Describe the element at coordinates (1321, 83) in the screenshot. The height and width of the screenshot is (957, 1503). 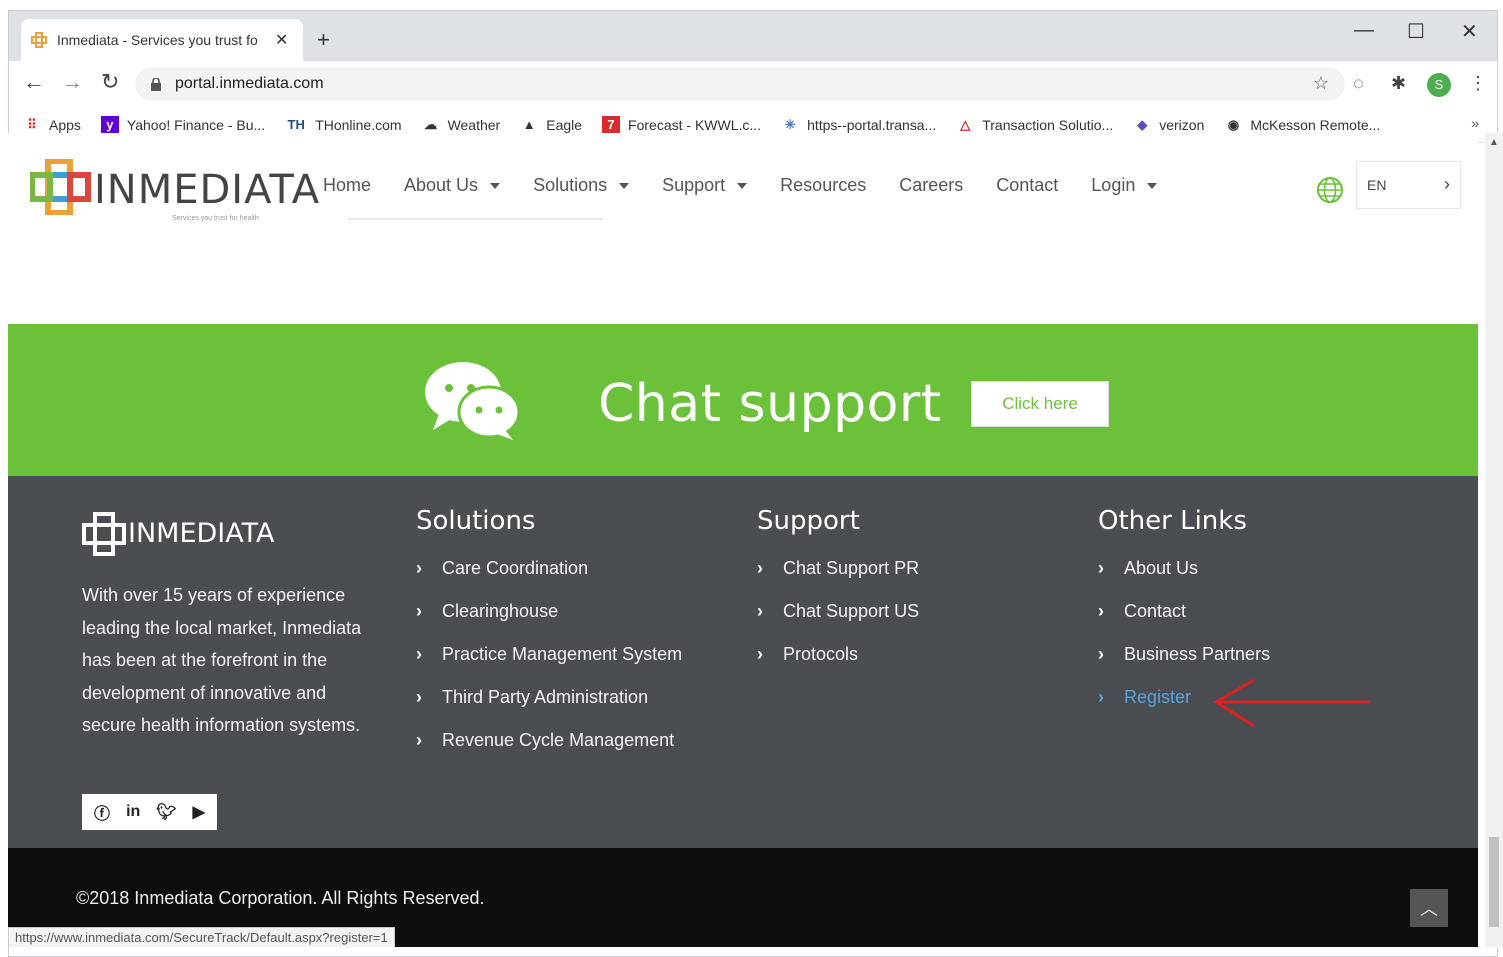
I see `bookmark-star-icon: ☆` at that location.